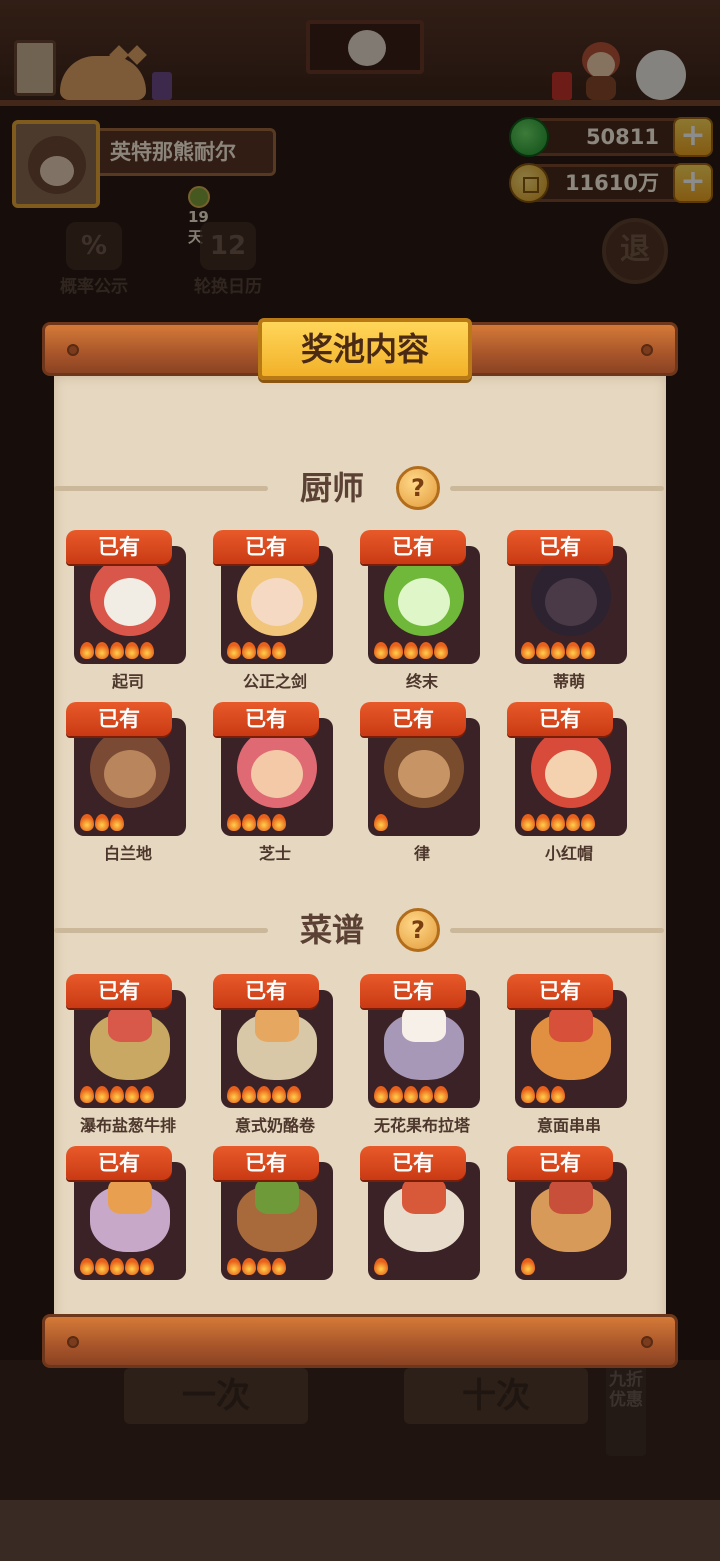  I want to click on recipe-name: 瀑布盐葱牛排, so click(127, 1125).